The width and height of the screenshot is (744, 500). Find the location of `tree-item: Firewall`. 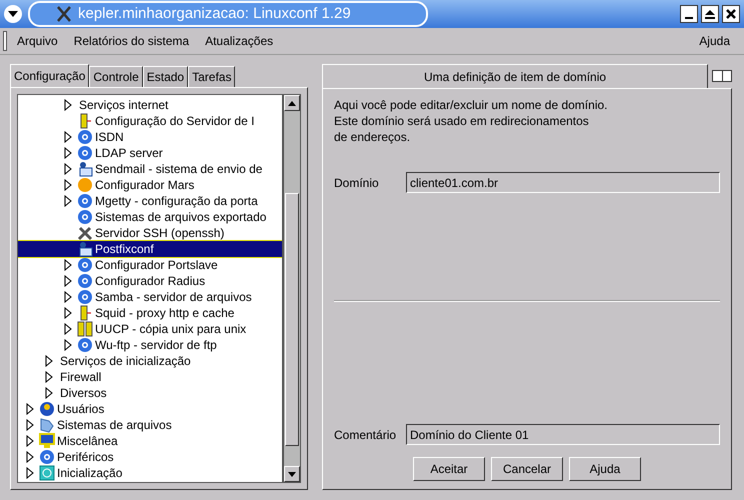

tree-item: Firewall is located at coordinates (150, 377).